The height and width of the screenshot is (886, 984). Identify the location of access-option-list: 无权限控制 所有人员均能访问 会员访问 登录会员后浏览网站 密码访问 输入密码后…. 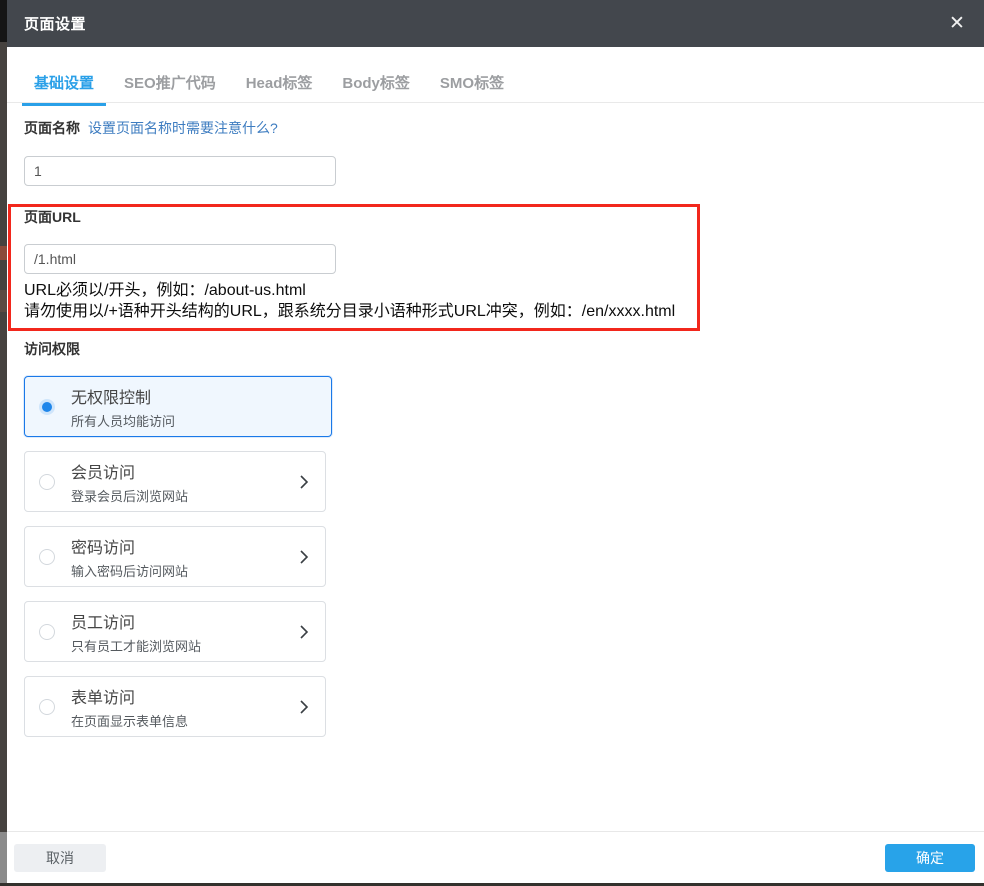
(178, 556).